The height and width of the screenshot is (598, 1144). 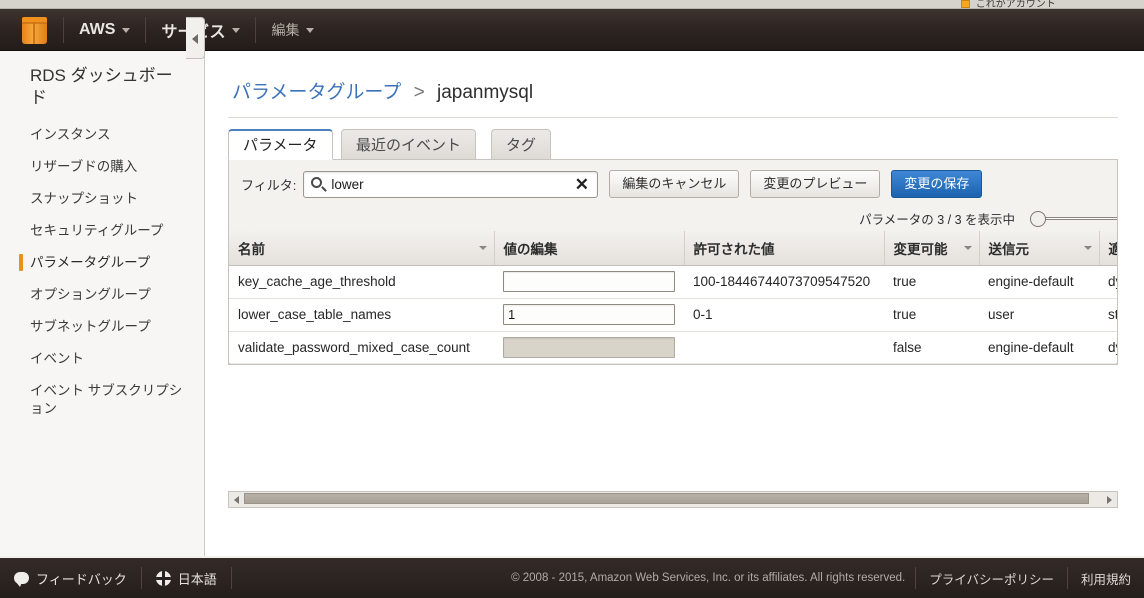 What do you see at coordinates (251, 249) in the screenshot?
I see `column-header-name-label: 名前` at bounding box center [251, 249].